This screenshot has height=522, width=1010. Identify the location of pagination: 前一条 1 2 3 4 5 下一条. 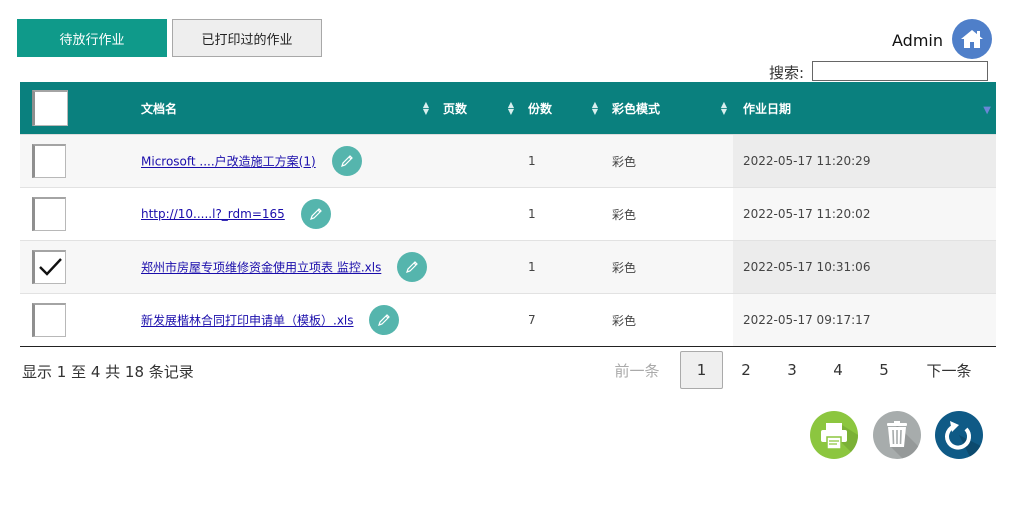
(792, 370).